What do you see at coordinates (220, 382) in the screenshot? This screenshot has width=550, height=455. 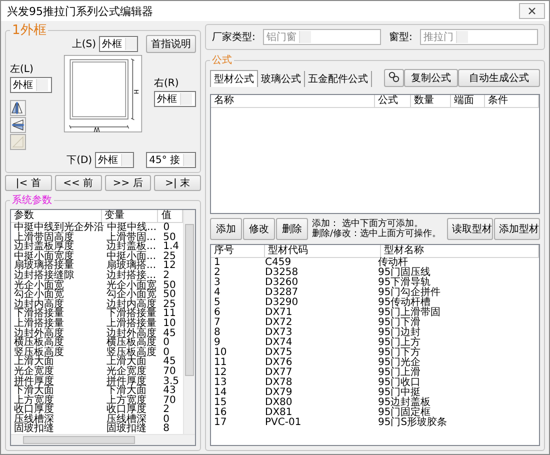 I see `table-cell-text: 13` at bounding box center [220, 382].